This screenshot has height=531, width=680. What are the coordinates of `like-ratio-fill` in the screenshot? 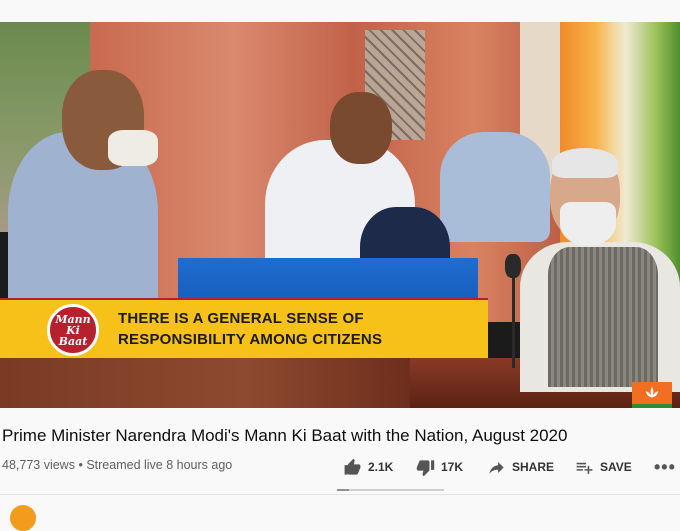 It's located at (343, 490).